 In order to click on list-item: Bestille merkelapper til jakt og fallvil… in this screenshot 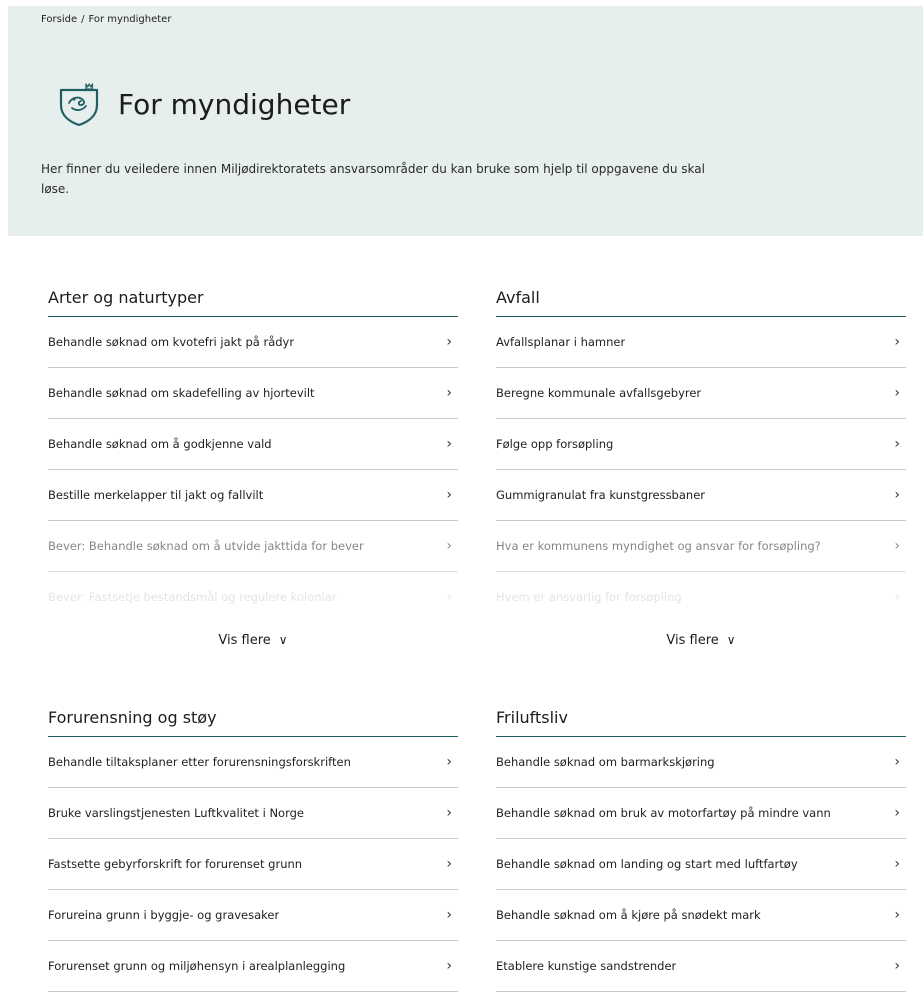, I will do `click(253, 495)`.